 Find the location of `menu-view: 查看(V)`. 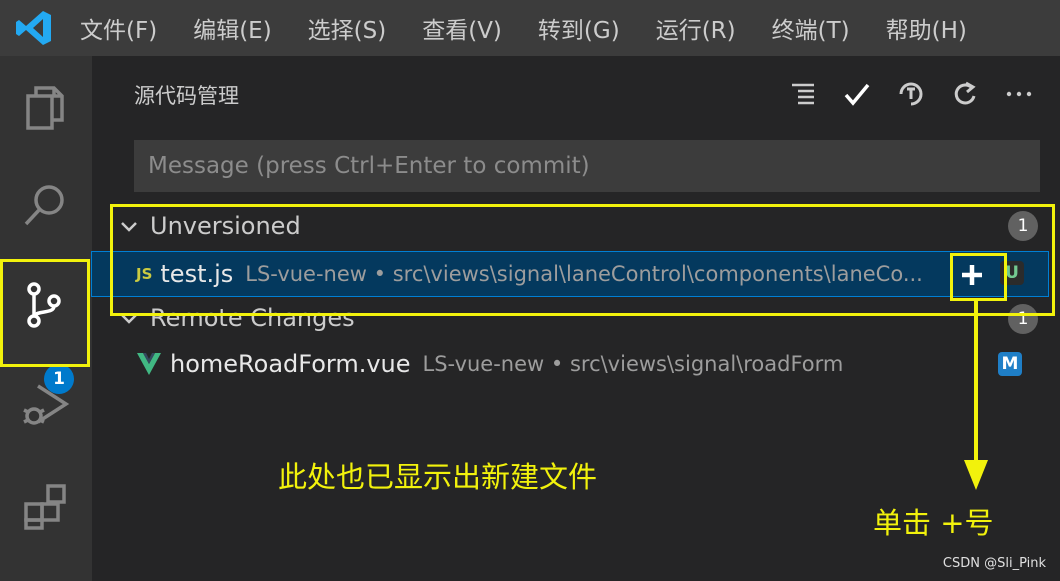

menu-view: 查看(V) is located at coordinates (462, 28).